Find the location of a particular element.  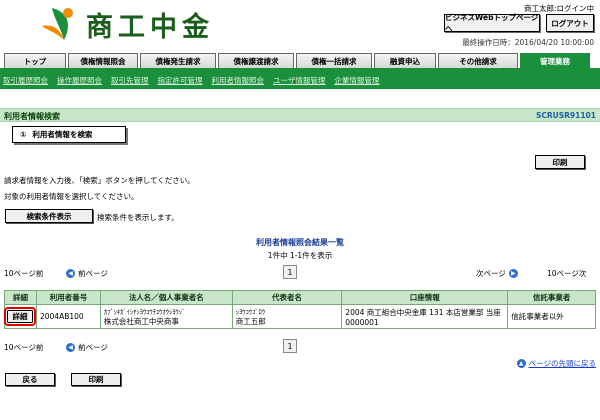

pager-next10: 10ページ次 is located at coordinates (566, 273).